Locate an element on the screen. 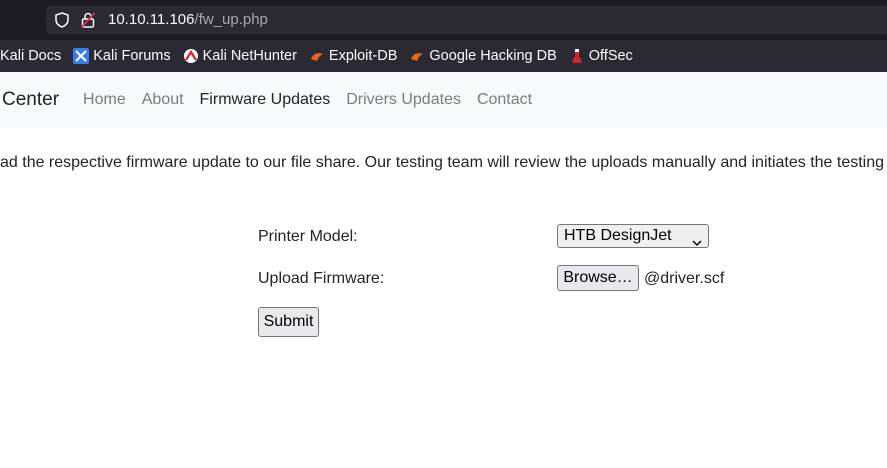 The width and height of the screenshot is (887, 468). offsec-icon is located at coordinates (577, 56).